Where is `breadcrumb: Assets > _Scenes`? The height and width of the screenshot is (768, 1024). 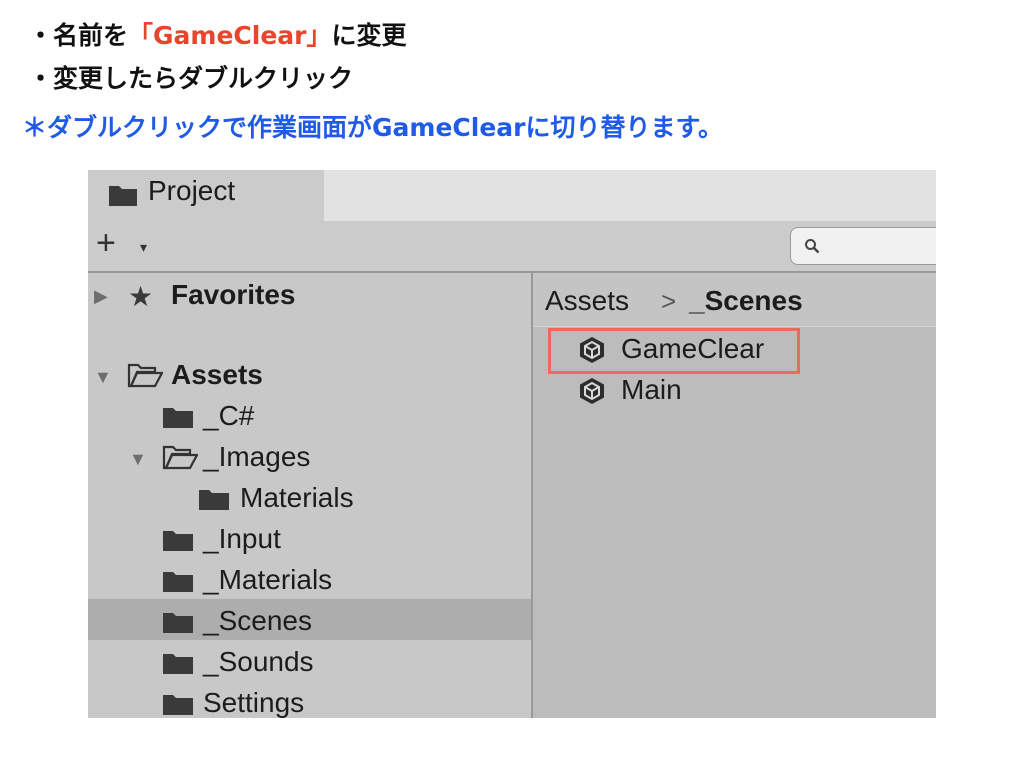
breadcrumb: Assets > _Scenes is located at coordinates (734, 300).